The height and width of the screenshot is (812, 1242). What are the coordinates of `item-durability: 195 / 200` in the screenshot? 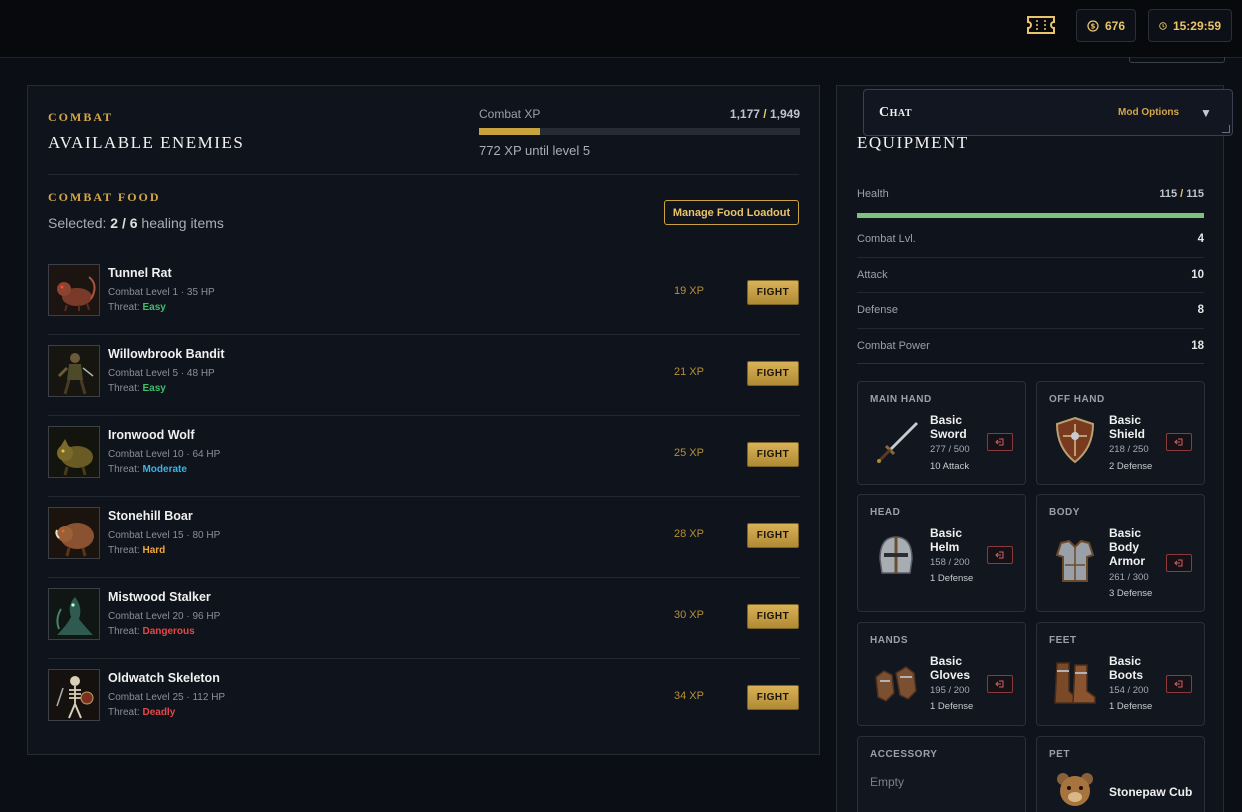 It's located at (950, 690).